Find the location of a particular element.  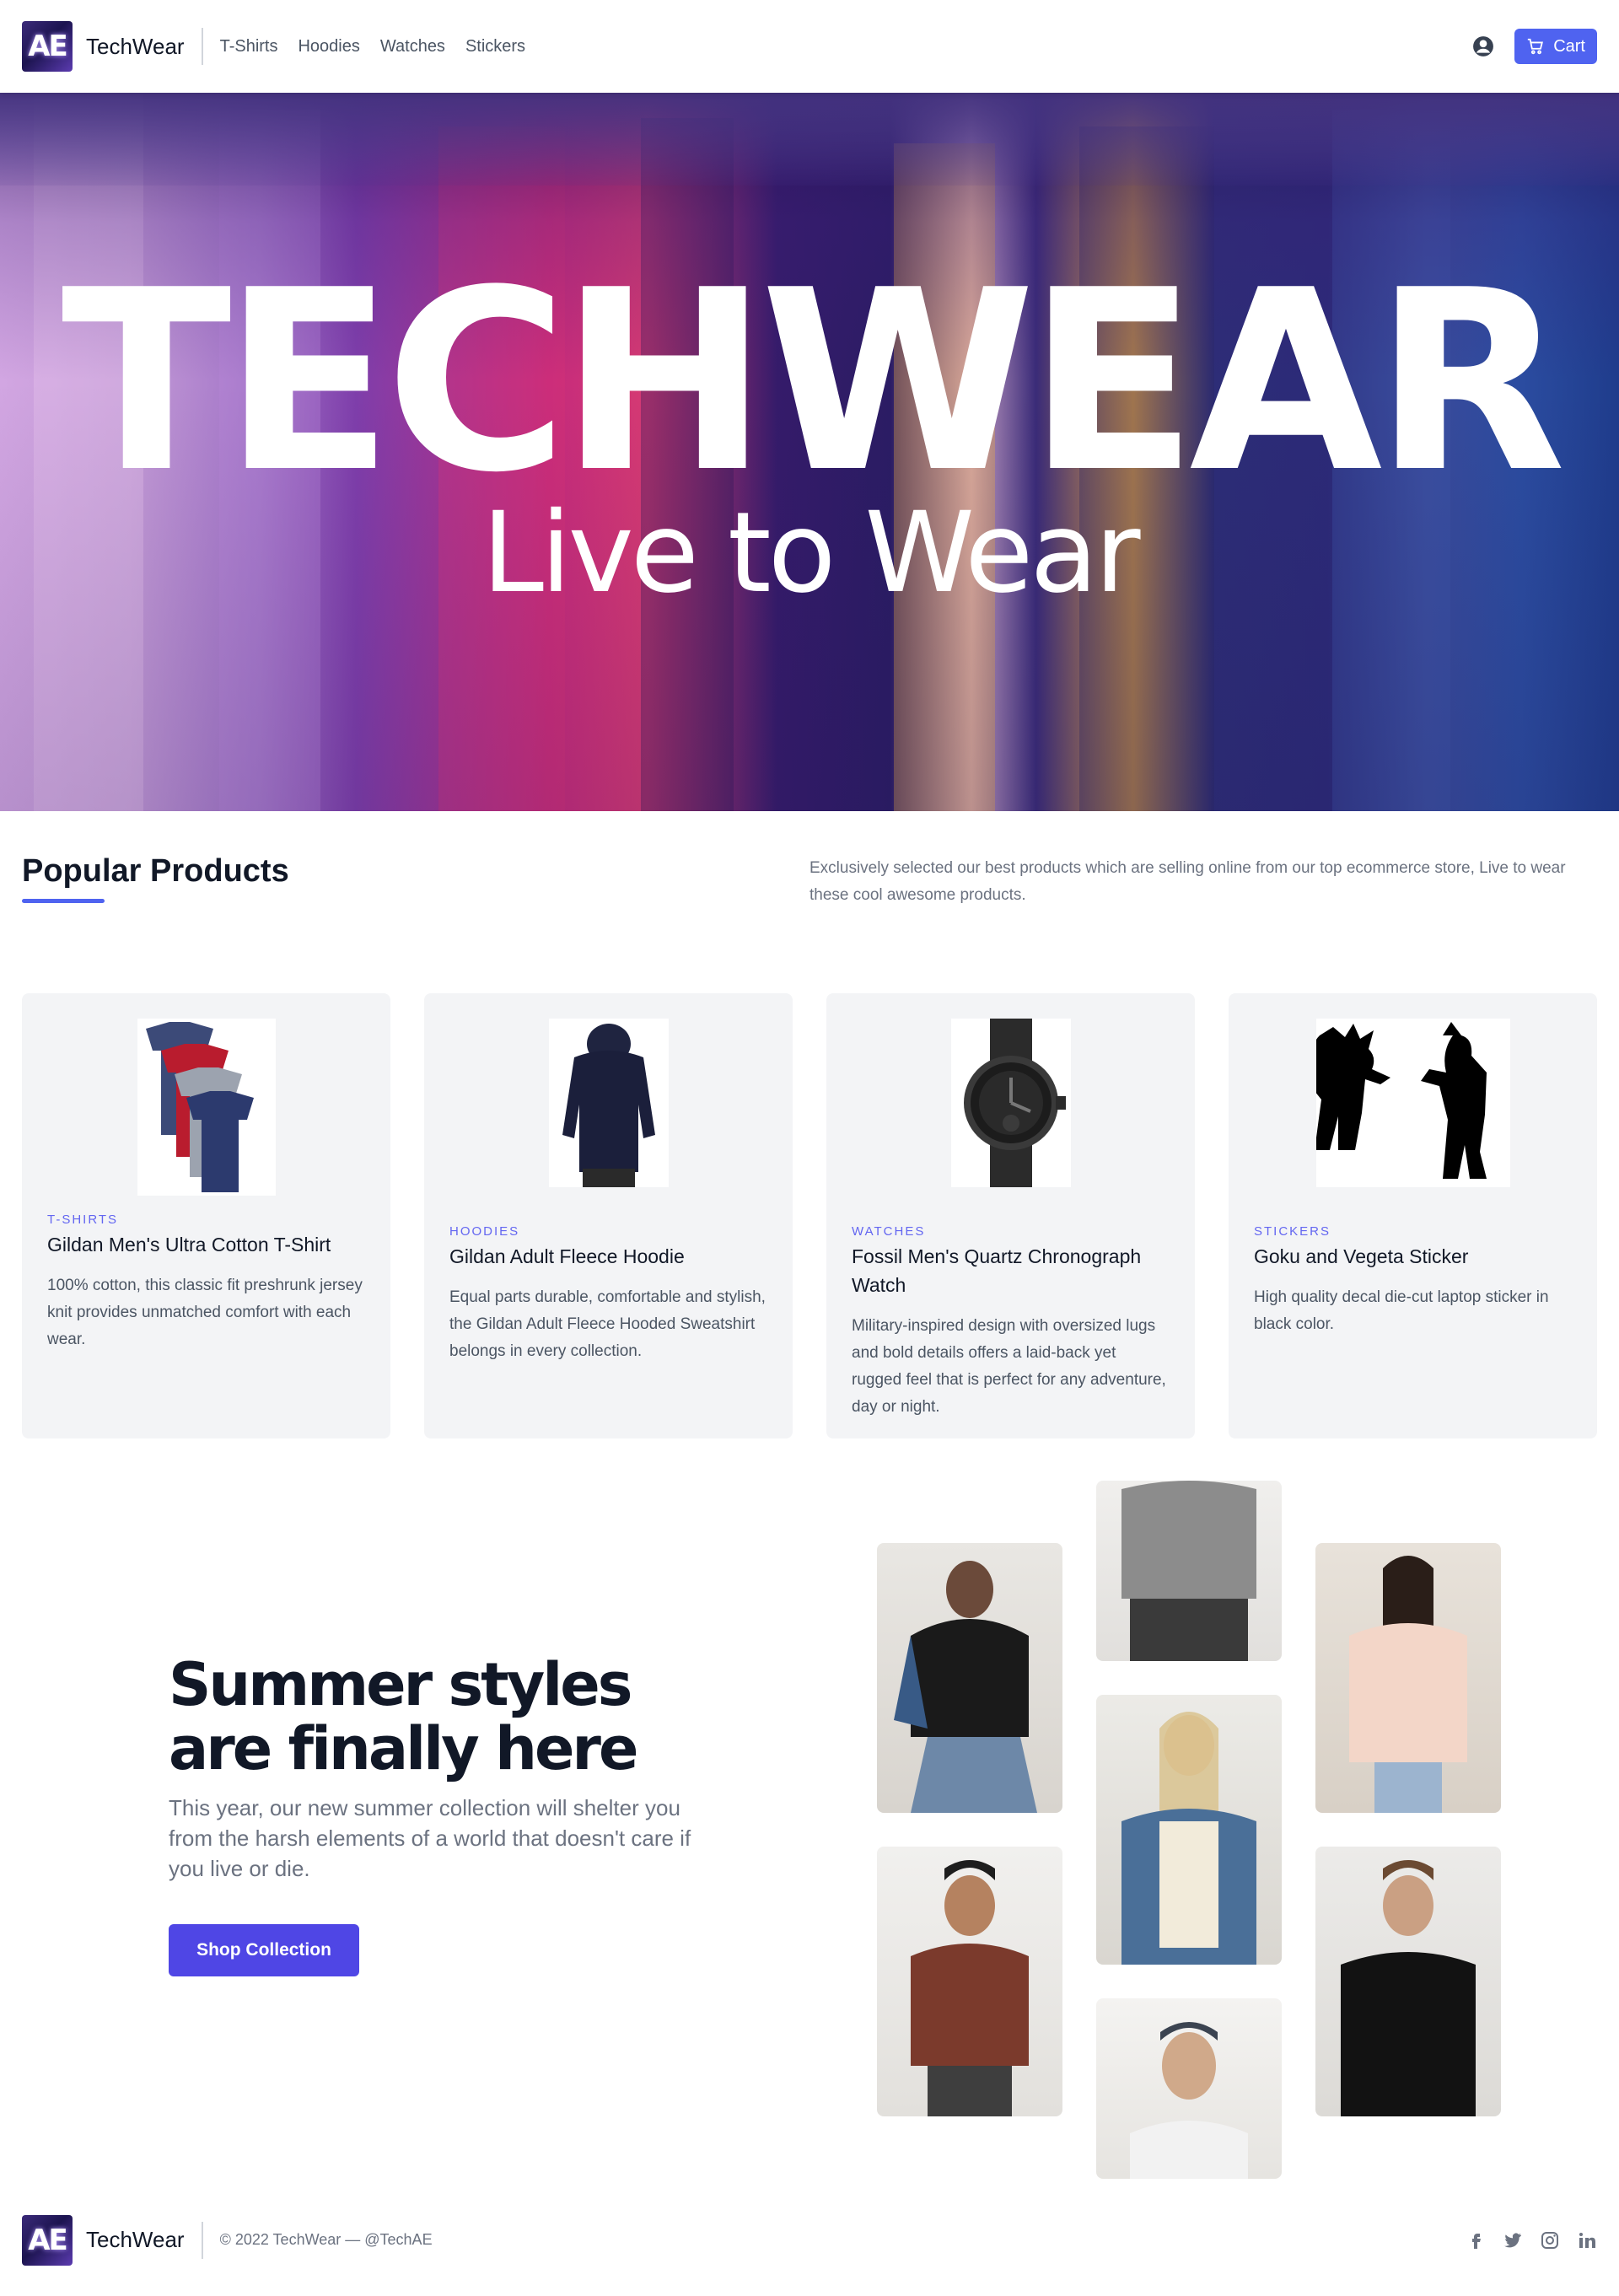

twitter-icon is located at coordinates (1513, 2240).